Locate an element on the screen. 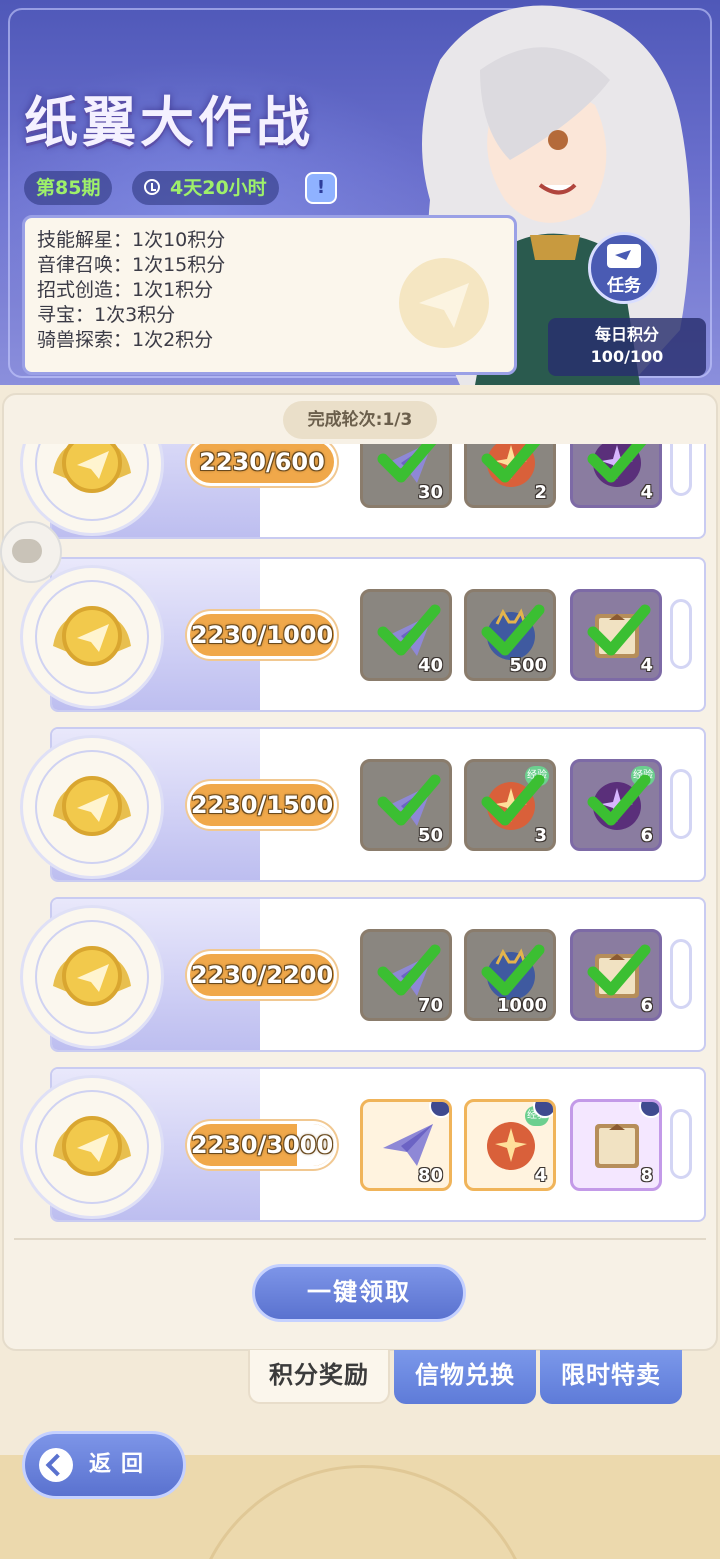 This screenshot has width=720, height=1559. progress-bar: 2230/1000 is located at coordinates (262, 635).